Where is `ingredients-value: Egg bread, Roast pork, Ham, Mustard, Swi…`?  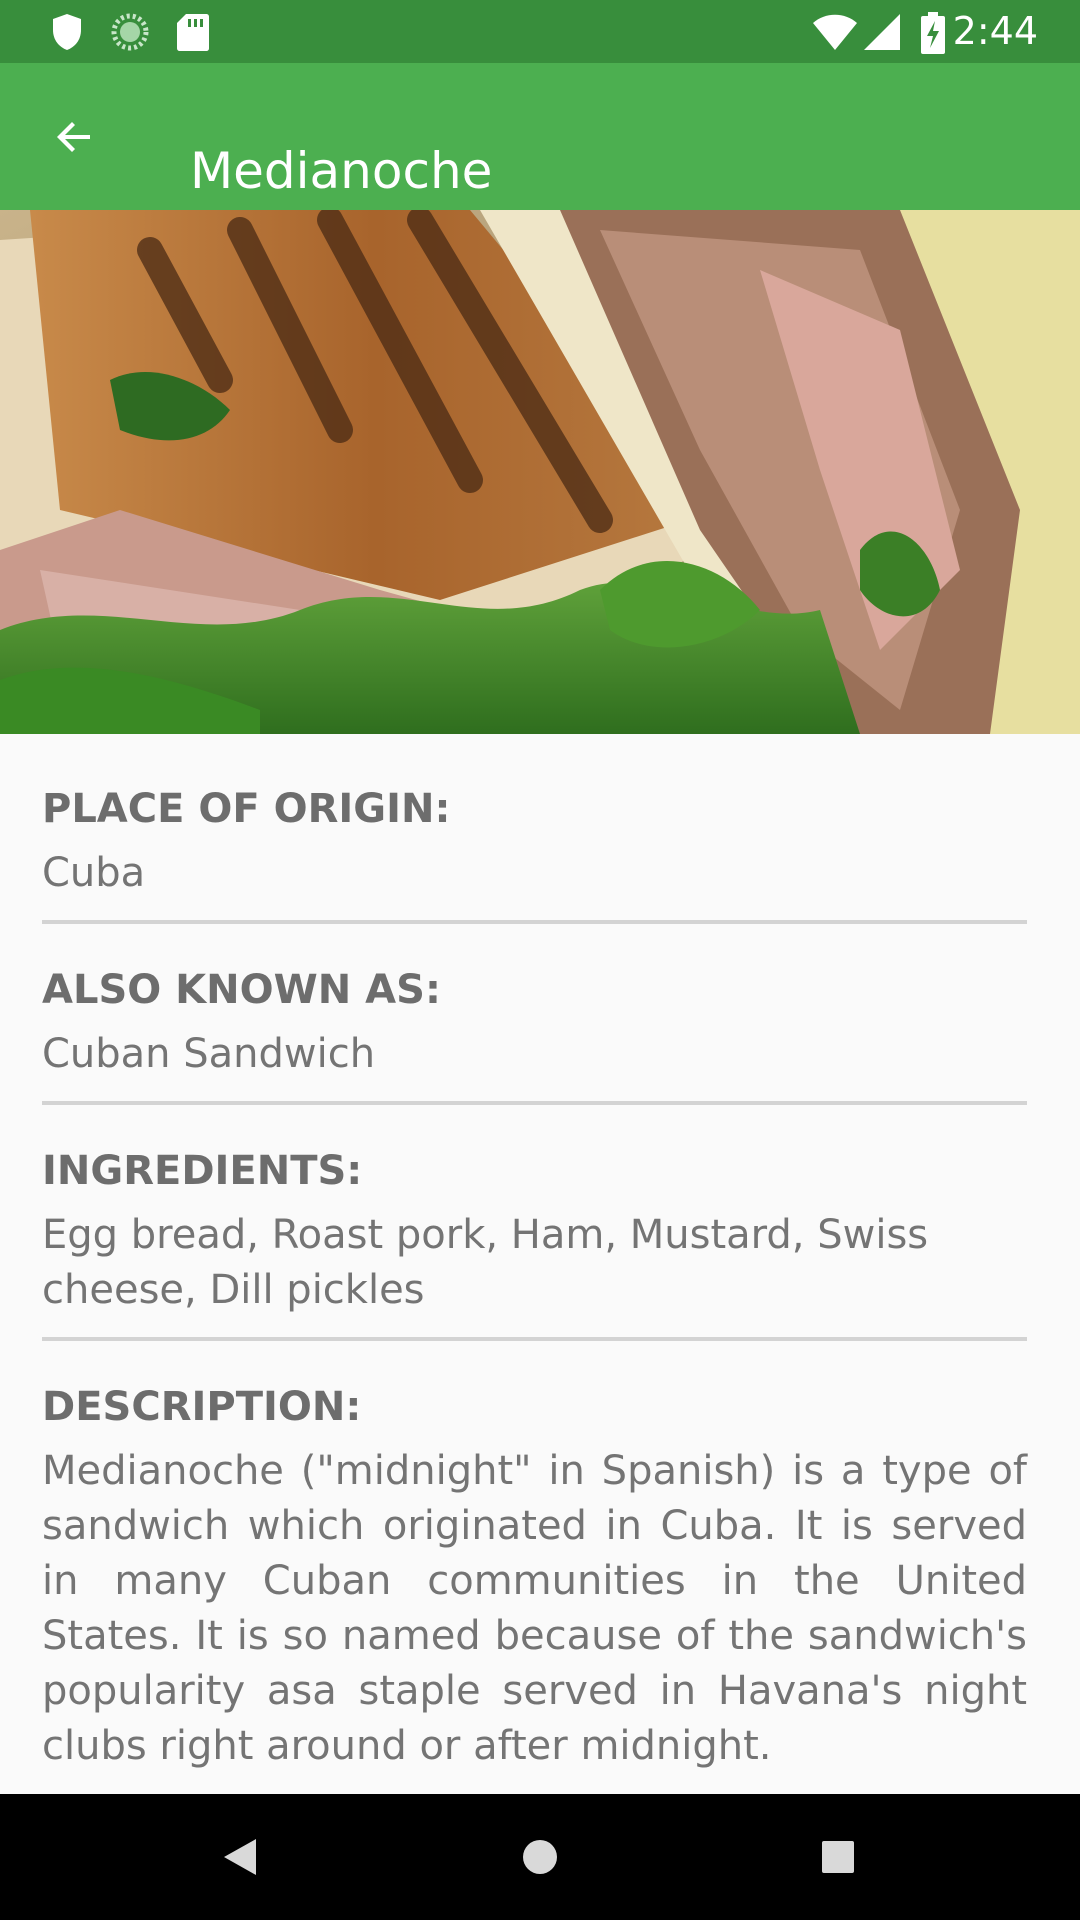
ingredients-value: Egg bread, Roast pork, Ham, Mustard, Swi… is located at coordinates (485, 1262).